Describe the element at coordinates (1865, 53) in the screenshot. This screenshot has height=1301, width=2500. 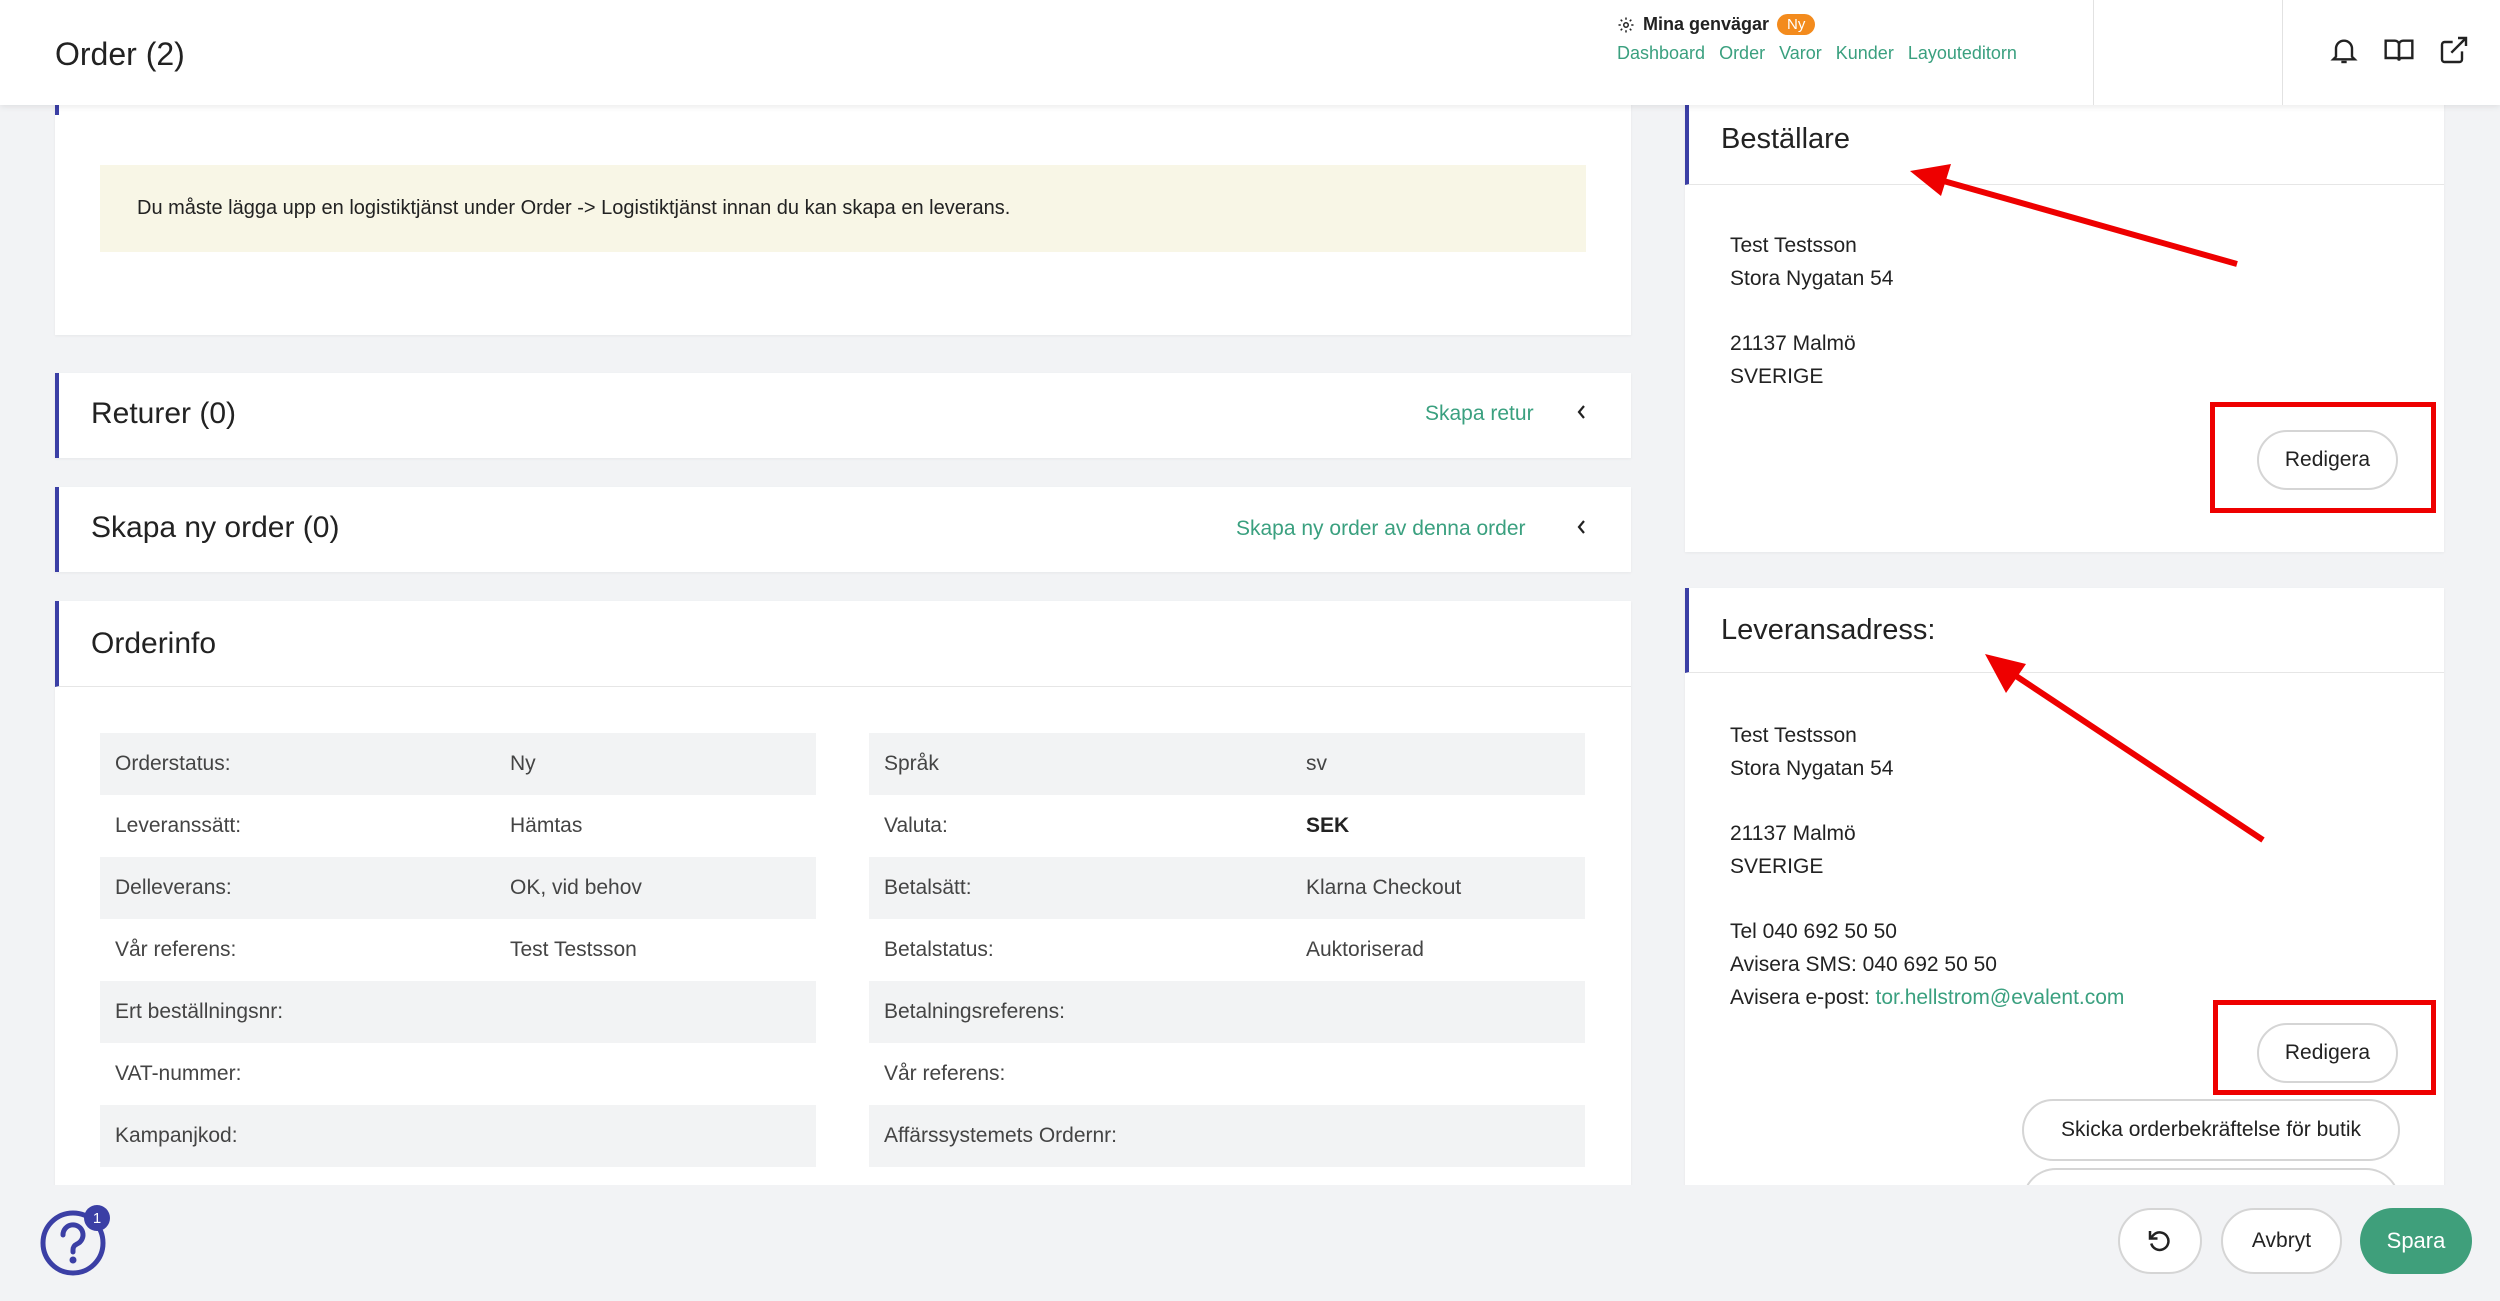
I see `shortcut-kunder: Kunder` at that location.